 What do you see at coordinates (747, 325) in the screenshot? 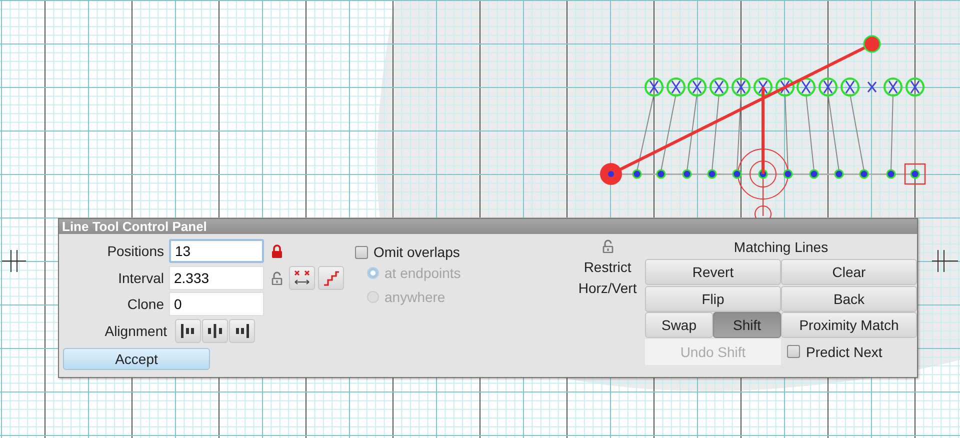
I see `action-button: Shift` at bounding box center [747, 325].